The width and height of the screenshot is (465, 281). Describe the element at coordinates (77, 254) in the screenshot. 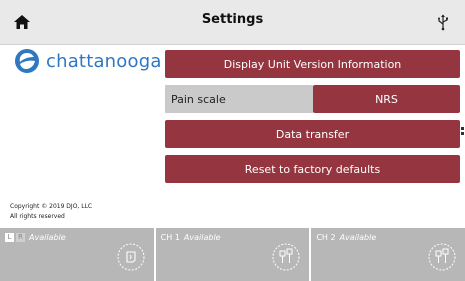

I see `channel-lr: L R Available` at that location.